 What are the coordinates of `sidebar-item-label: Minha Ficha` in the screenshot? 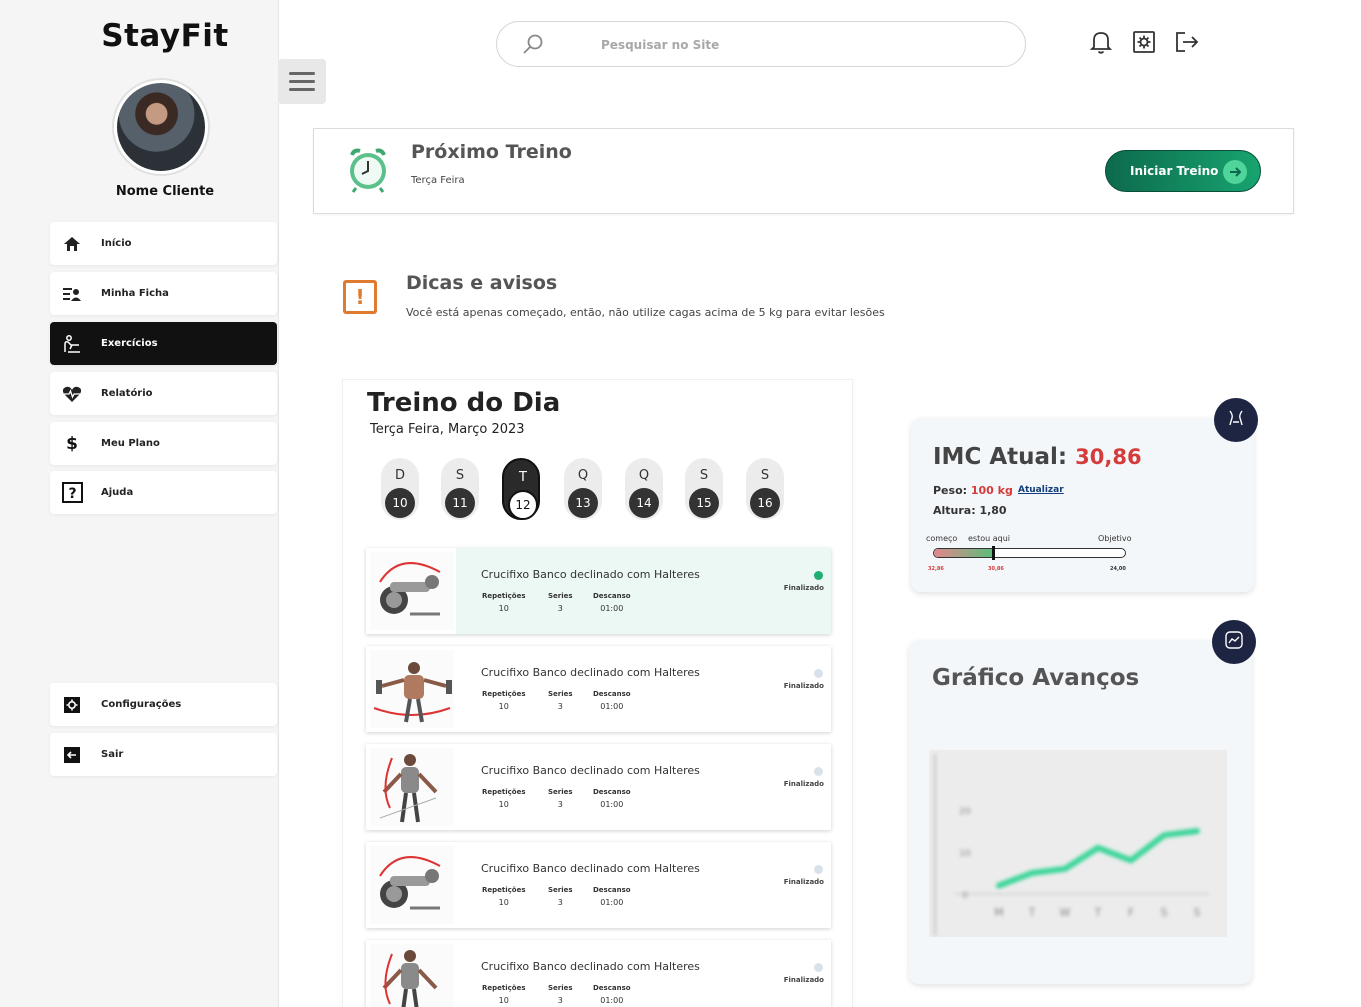 It's located at (135, 293).